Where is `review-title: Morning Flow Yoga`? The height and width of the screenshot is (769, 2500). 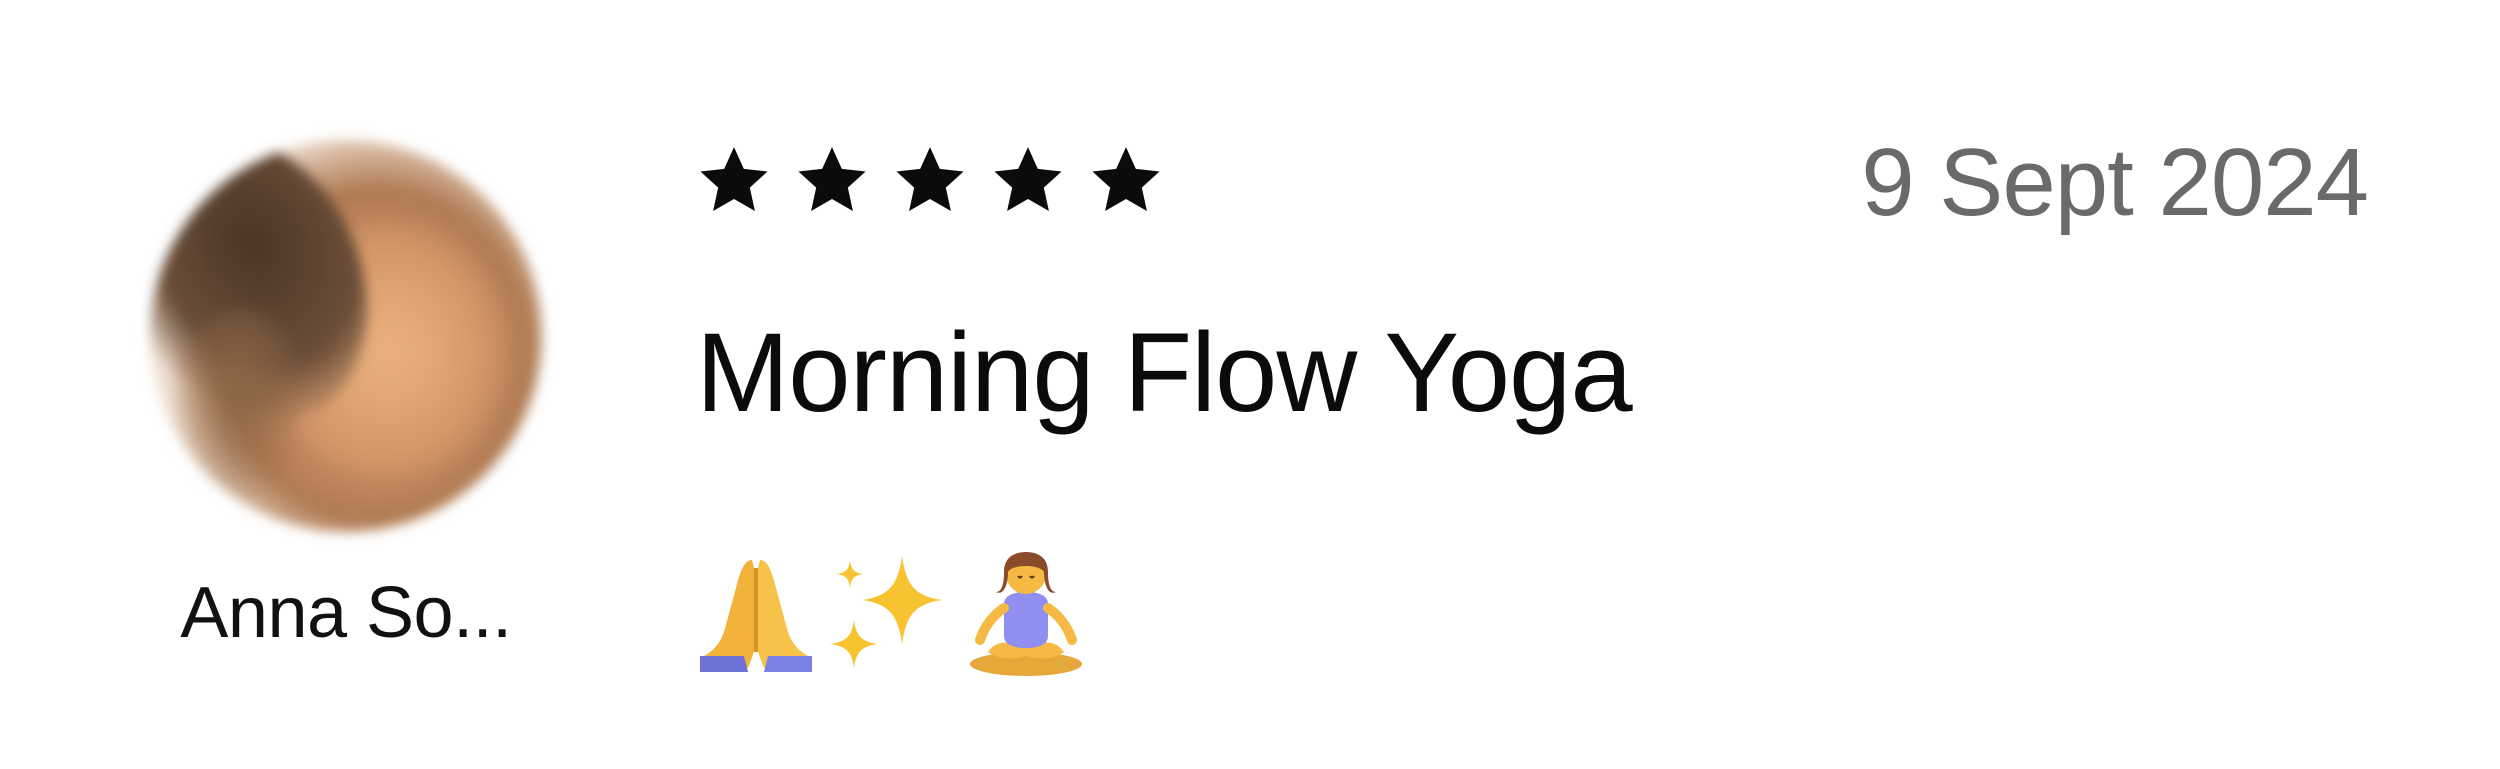
review-title: Morning Flow Yoga is located at coordinates (1164, 372).